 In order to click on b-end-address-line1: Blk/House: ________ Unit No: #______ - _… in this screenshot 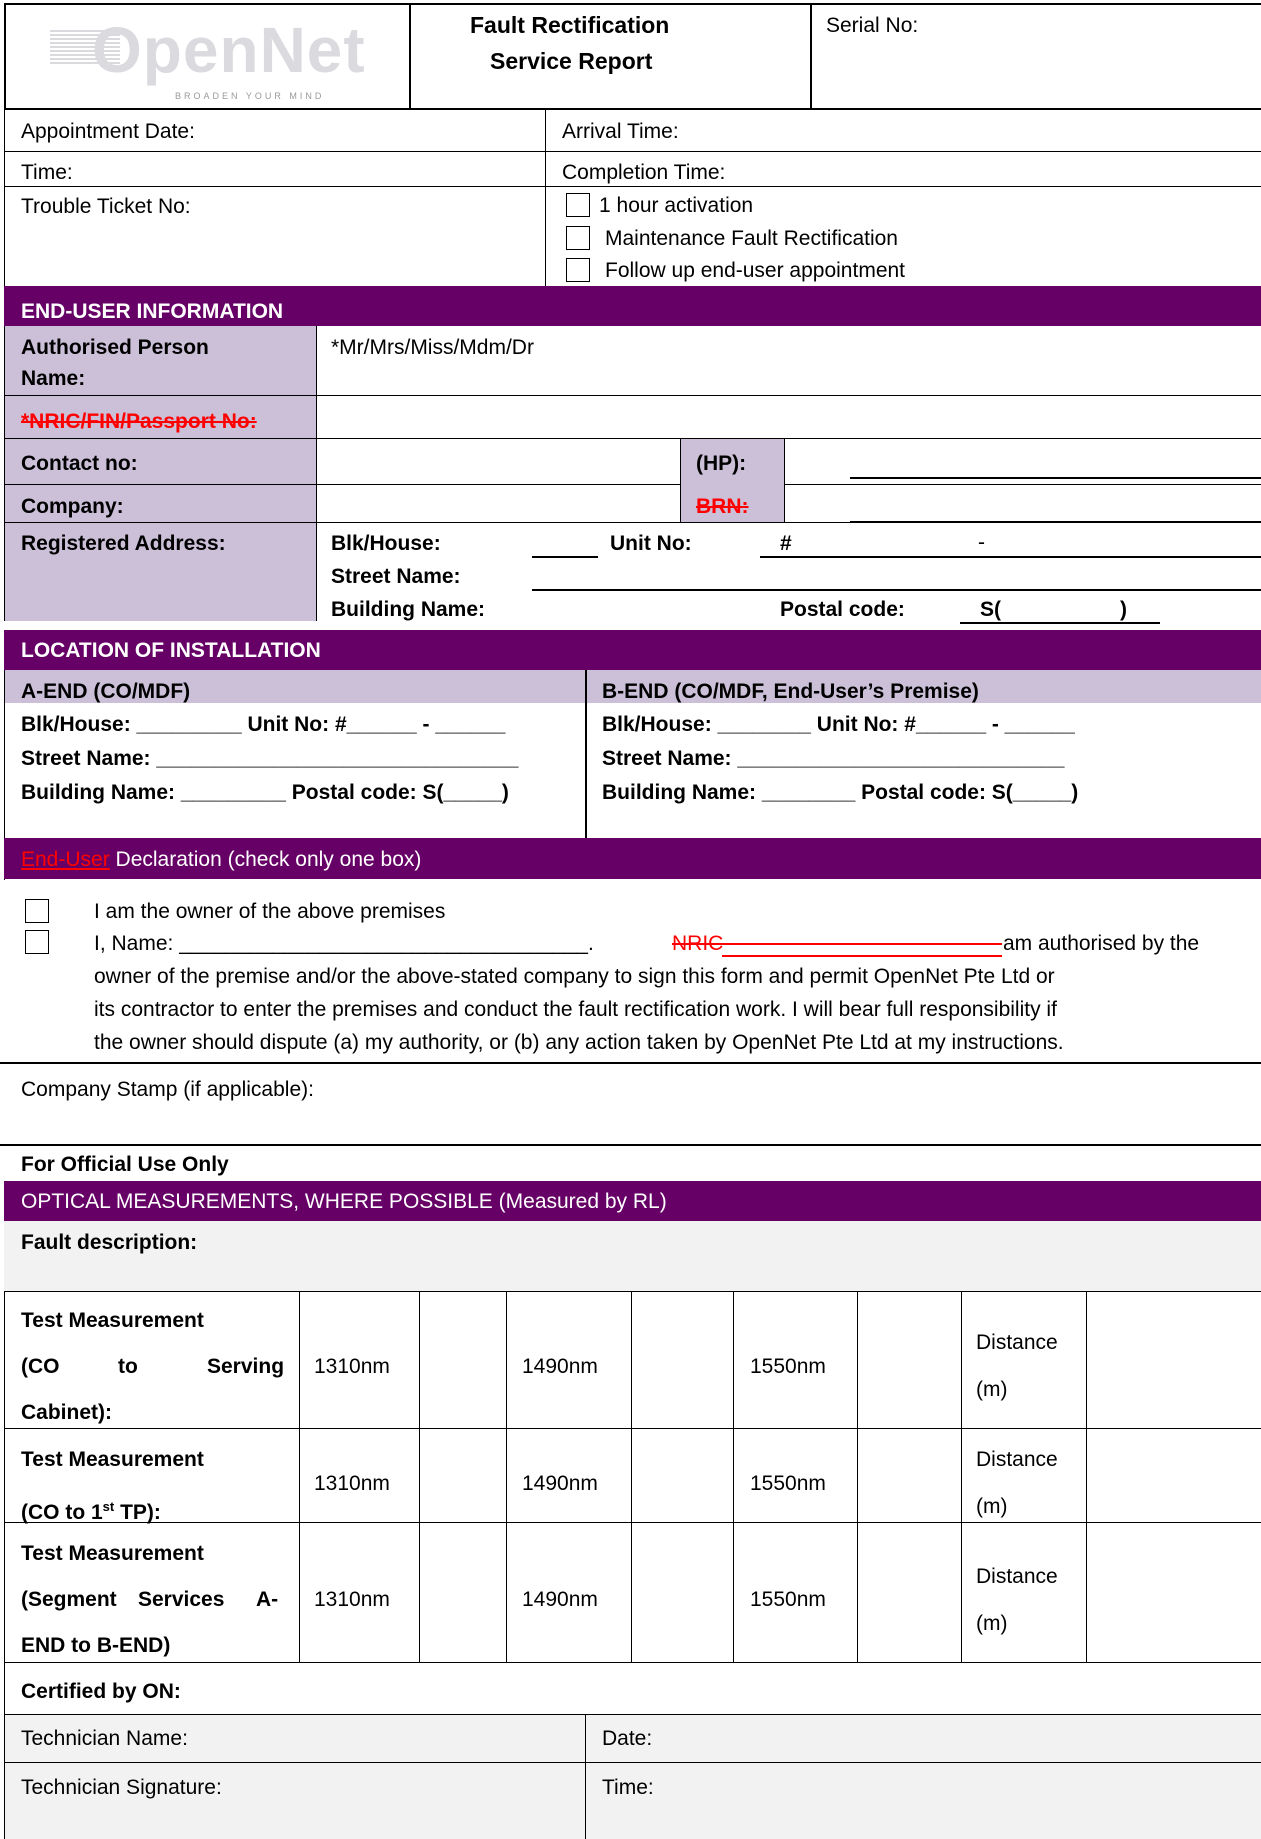, I will do `click(838, 724)`.